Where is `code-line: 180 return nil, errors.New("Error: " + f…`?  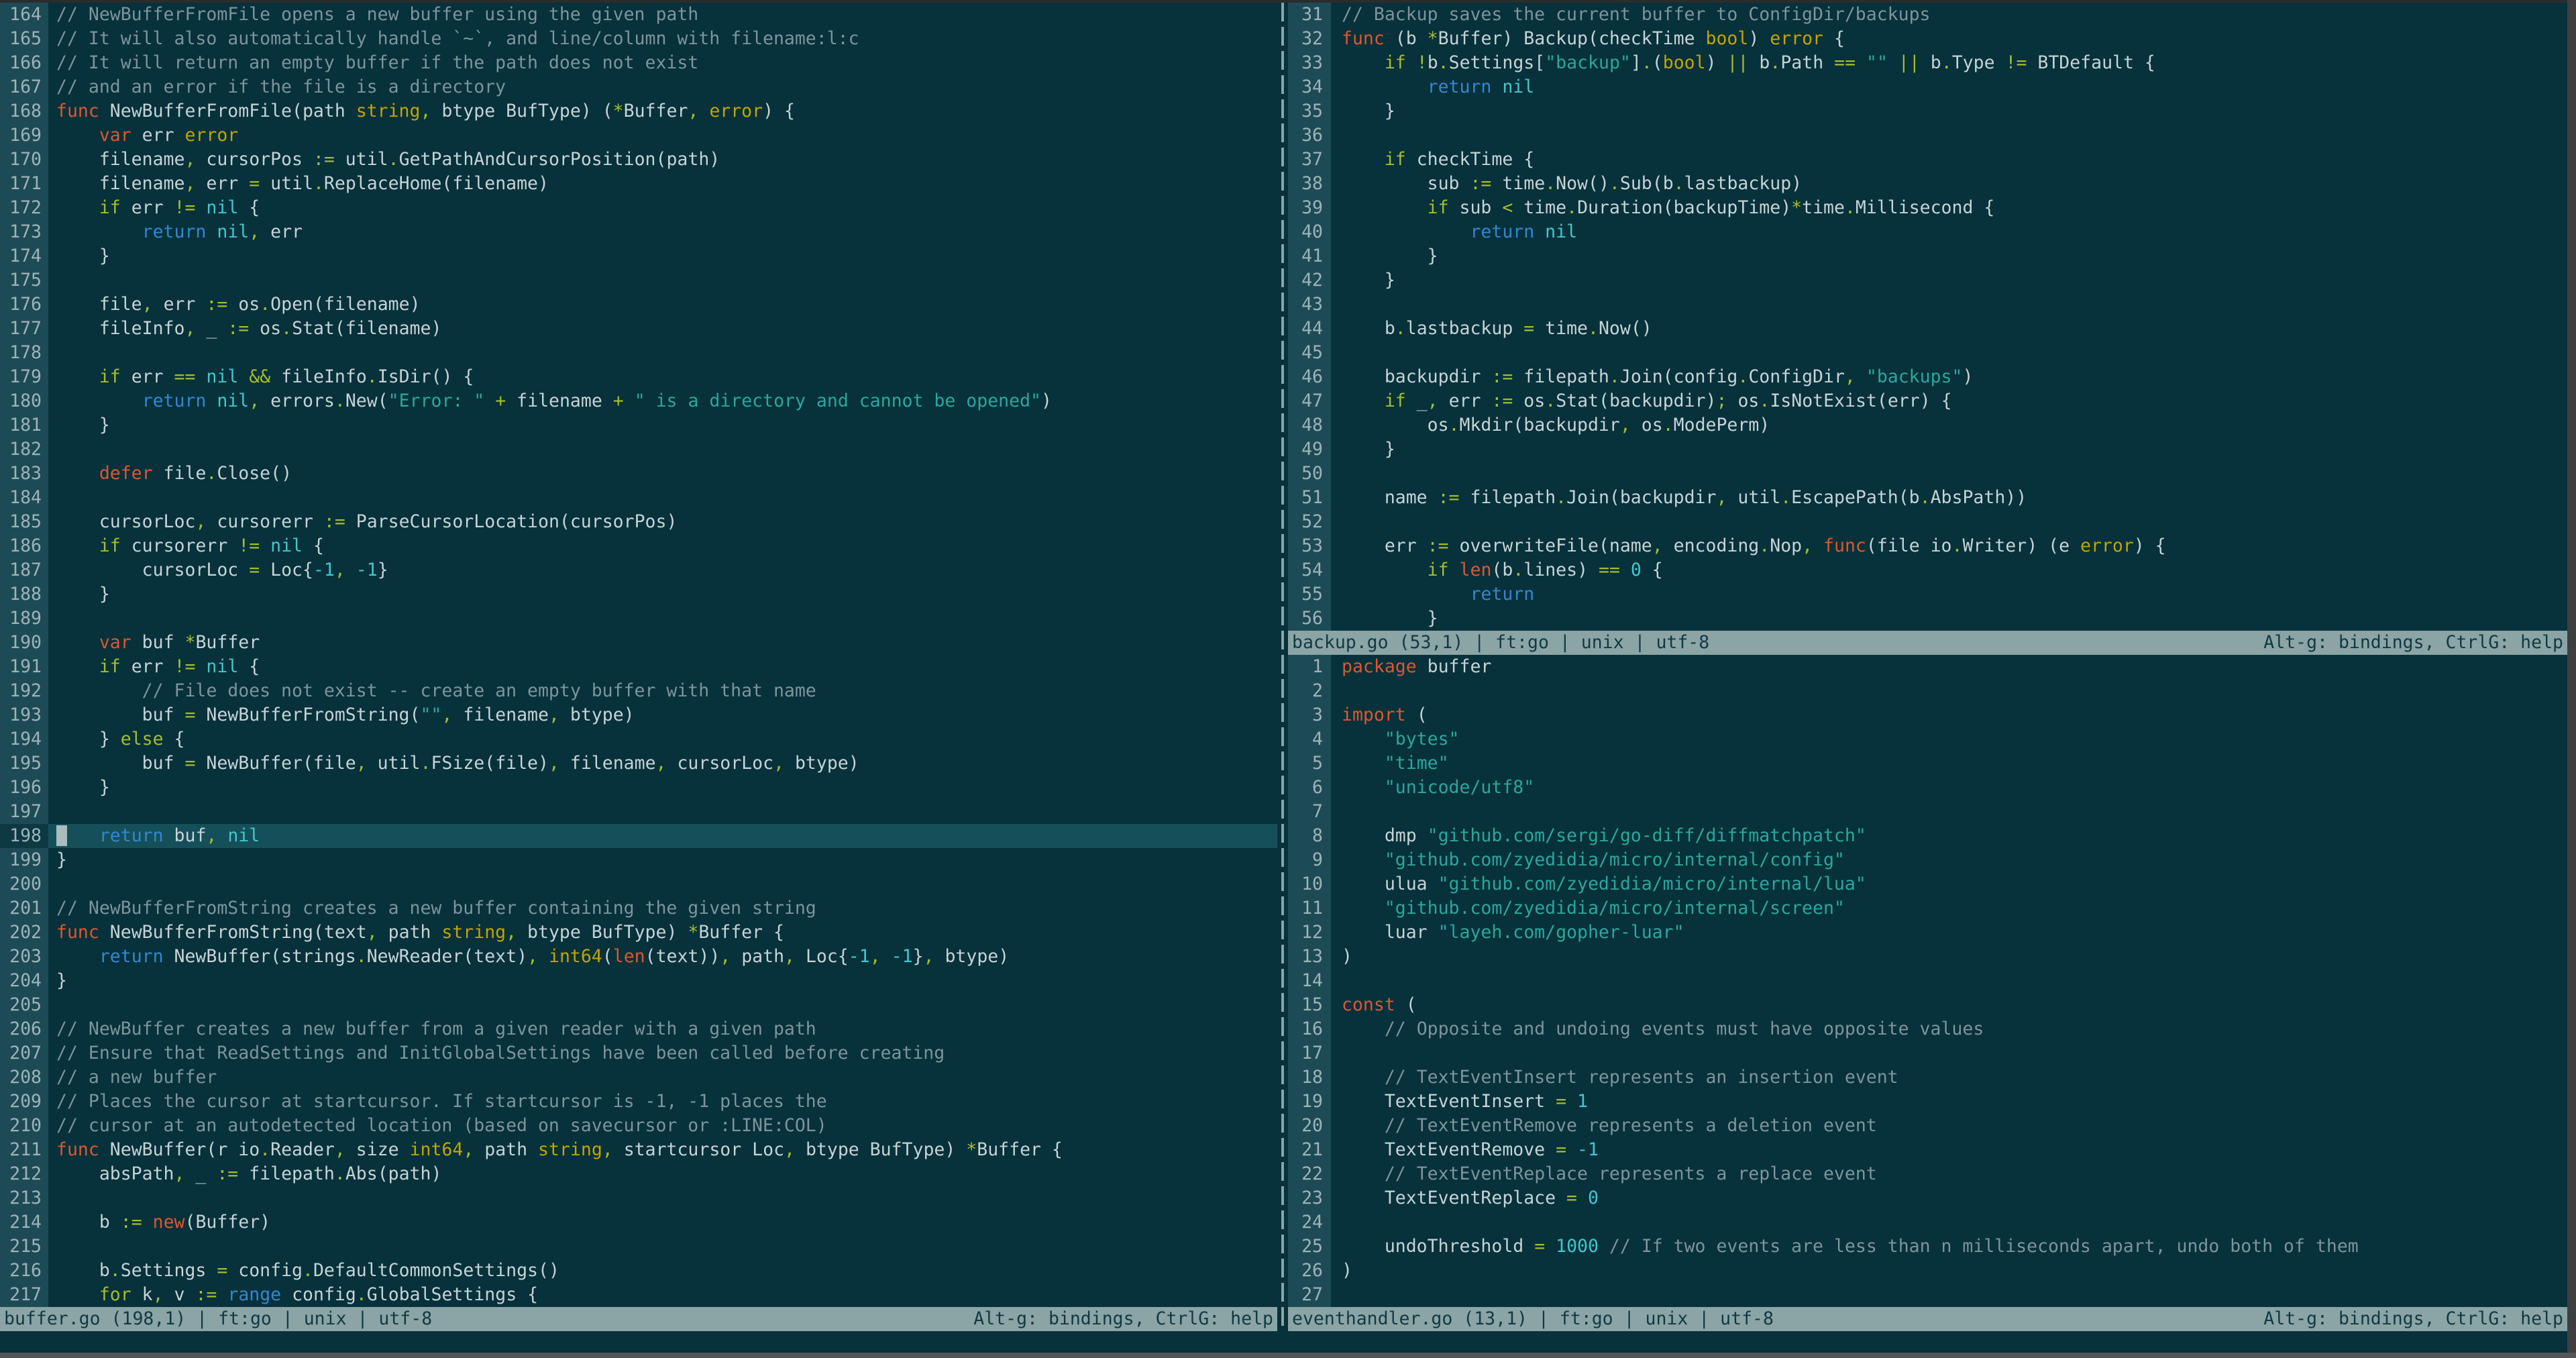
code-line: 180 return nil, errors.New("Error: " + f… is located at coordinates (638, 401).